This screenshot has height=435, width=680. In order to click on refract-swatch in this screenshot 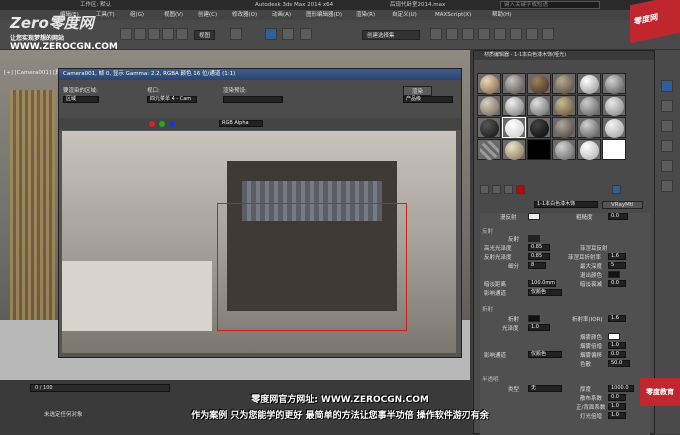, I will do `click(534, 318)`.